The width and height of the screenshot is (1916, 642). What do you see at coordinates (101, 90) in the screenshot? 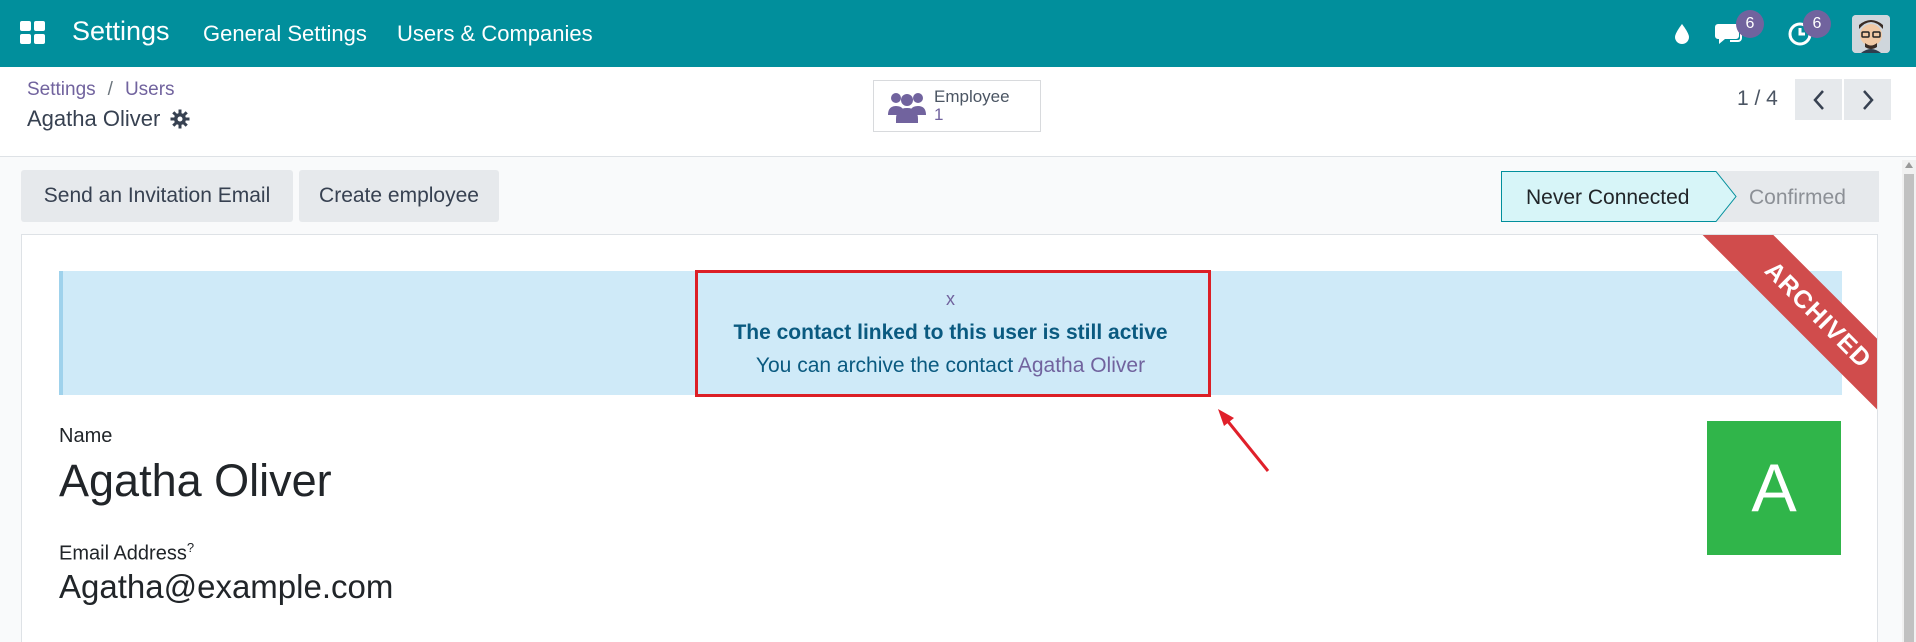
I see `breadcrumb: Settings / Users` at bounding box center [101, 90].